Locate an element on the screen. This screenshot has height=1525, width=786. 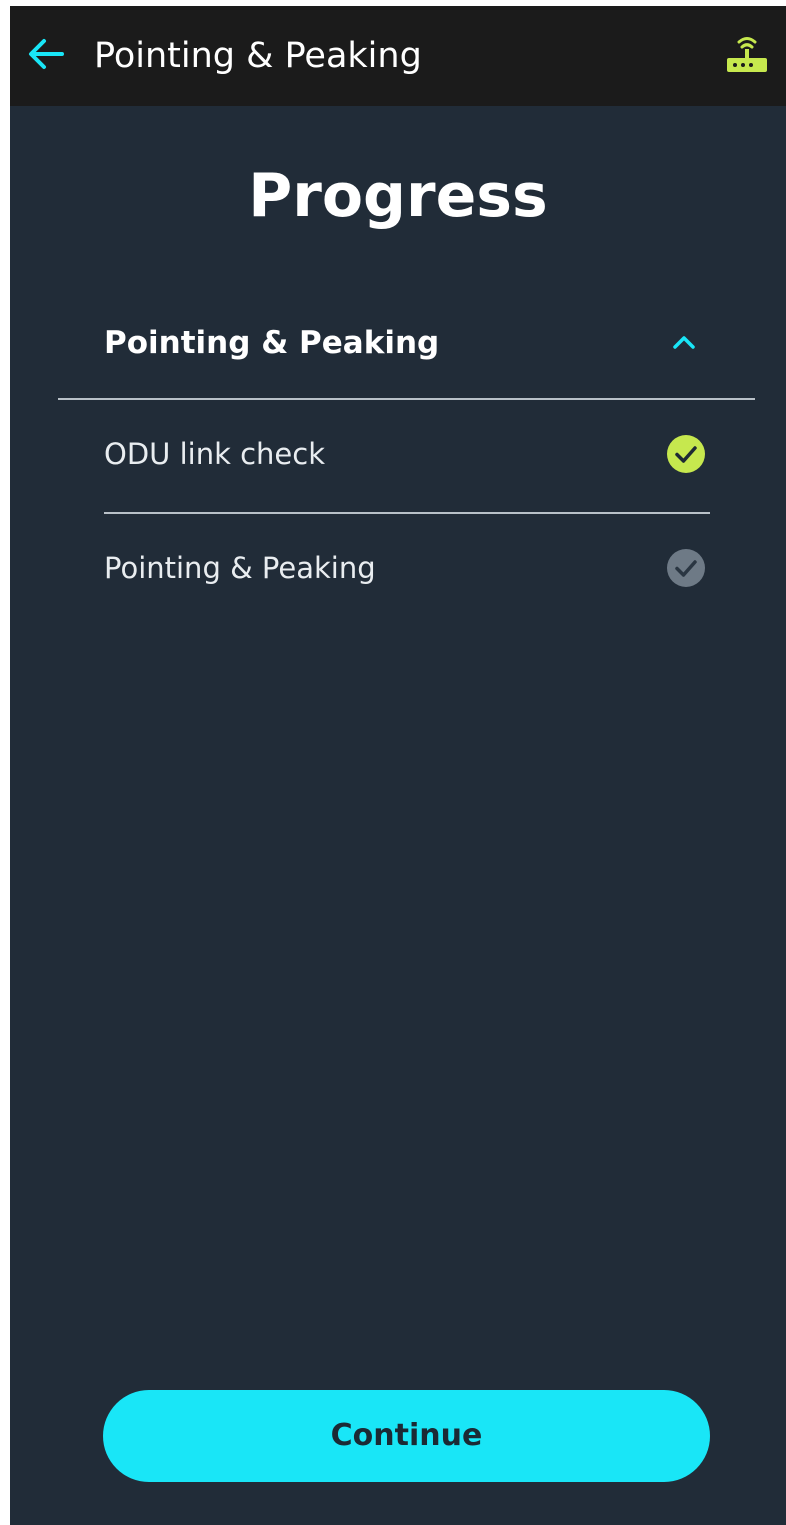
section-title: Pointing & Peaking is located at coordinates (272, 343).